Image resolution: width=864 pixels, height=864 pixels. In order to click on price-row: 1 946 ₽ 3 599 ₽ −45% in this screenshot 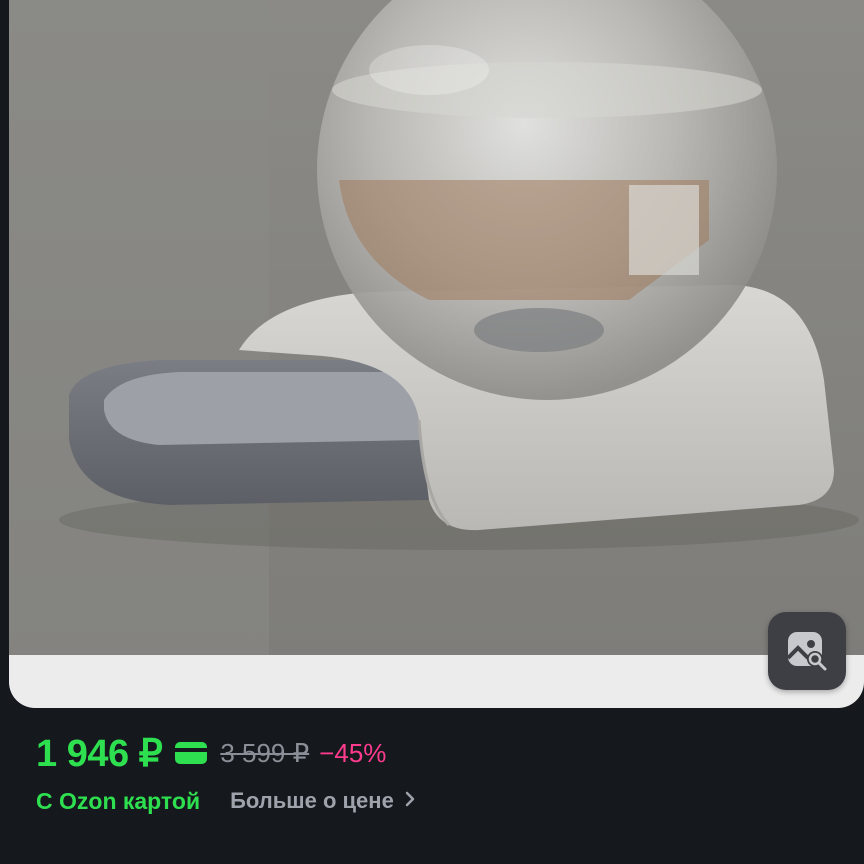, I will do `click(211, 753)`.